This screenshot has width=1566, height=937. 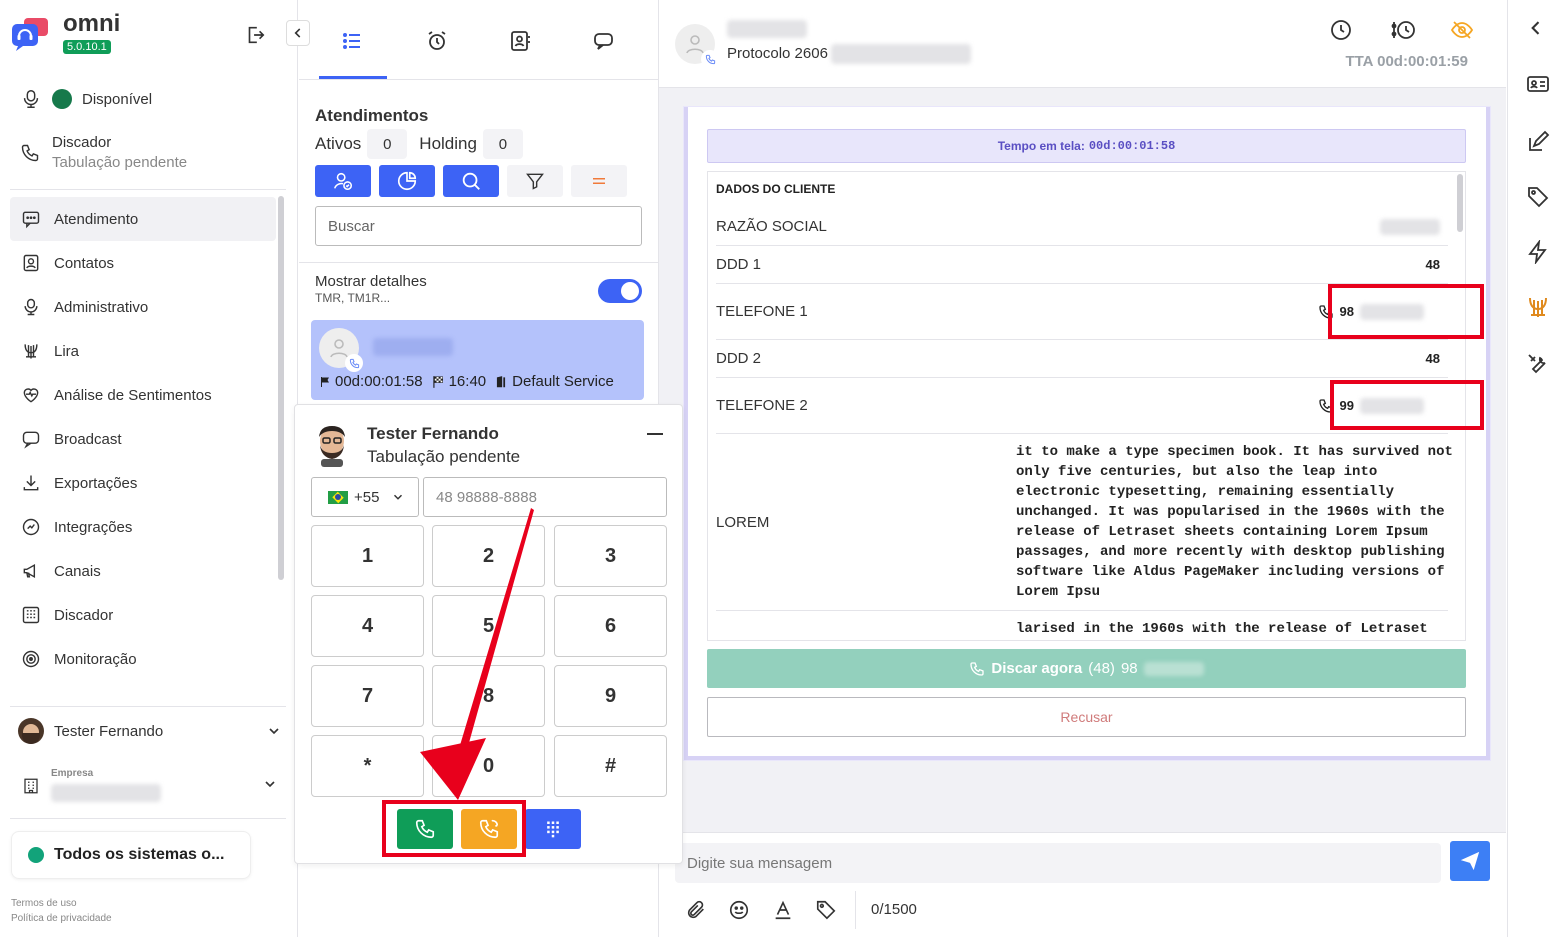 What do you see at coordinates (1536, 468) in the screenshot?
I see `right-toolbar` at bounding box center [1536, 468].